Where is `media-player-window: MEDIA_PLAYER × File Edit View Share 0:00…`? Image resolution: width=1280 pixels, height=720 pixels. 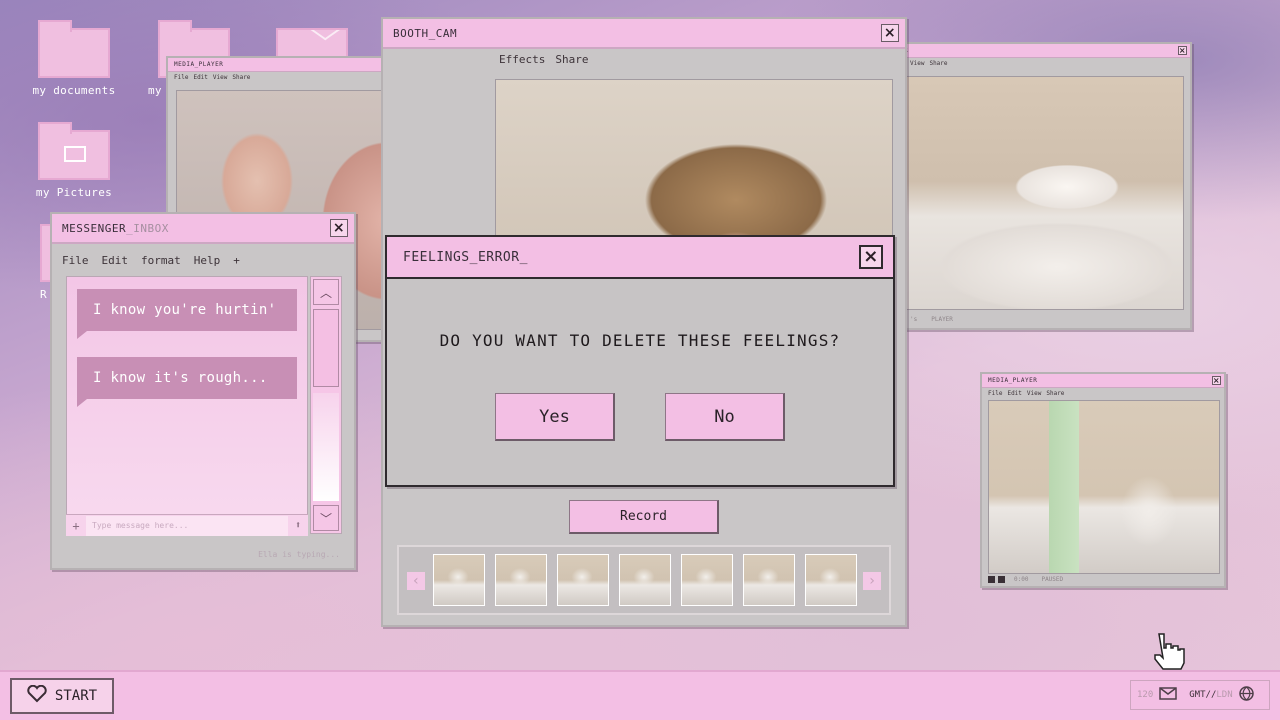 media-player-window: MEDIA_PLAYER × File Edit View Share 0:00… is located at coordinates (1103, 480).